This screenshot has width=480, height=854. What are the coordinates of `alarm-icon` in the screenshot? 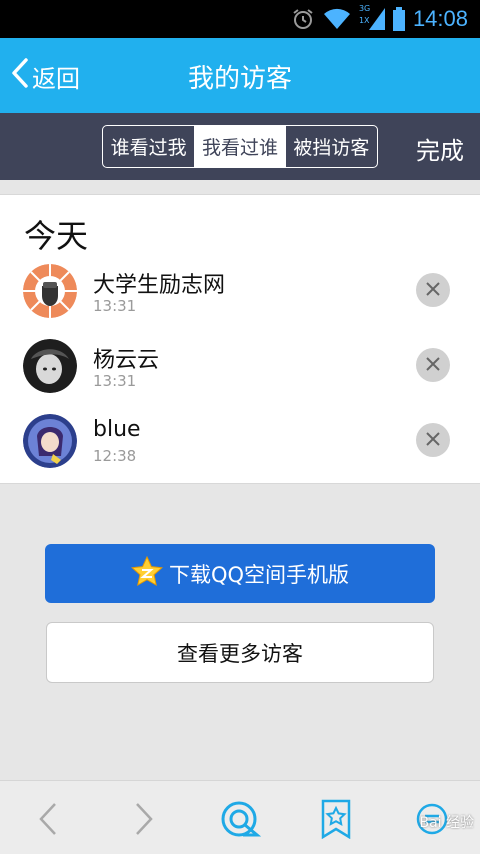 It's located at (303, 19).